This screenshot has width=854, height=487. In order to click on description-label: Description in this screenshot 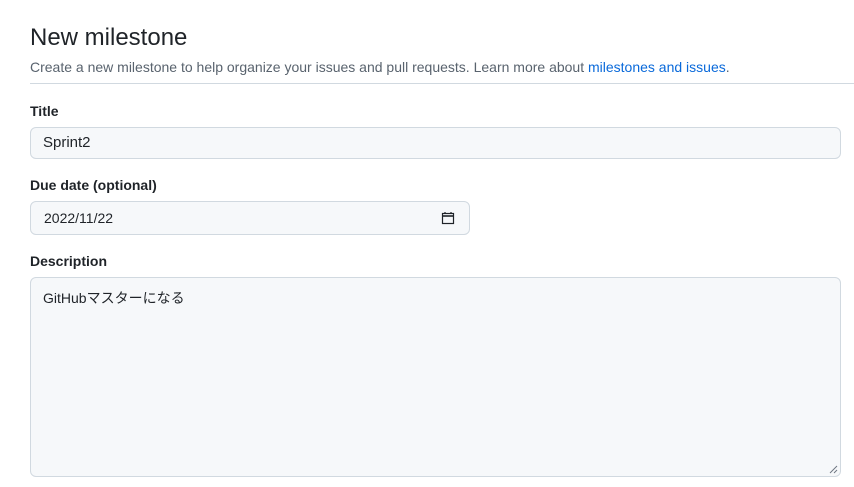, I will do `click(69, 261)`.